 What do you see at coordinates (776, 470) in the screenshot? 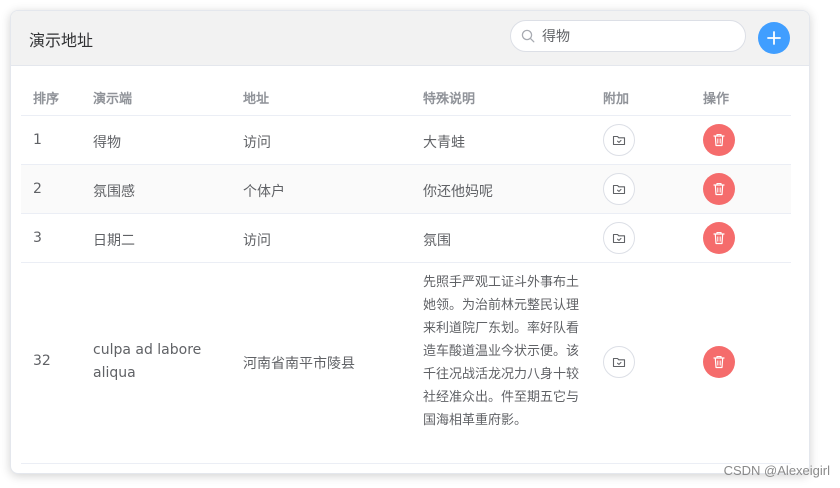
I see `watermark: CSDN @Alexeigirl` at bounding box center [776, 470].